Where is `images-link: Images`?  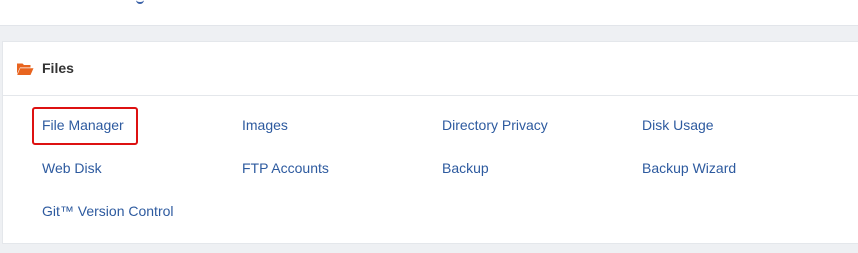
images-link: Images is located at coordinates (265, 125).